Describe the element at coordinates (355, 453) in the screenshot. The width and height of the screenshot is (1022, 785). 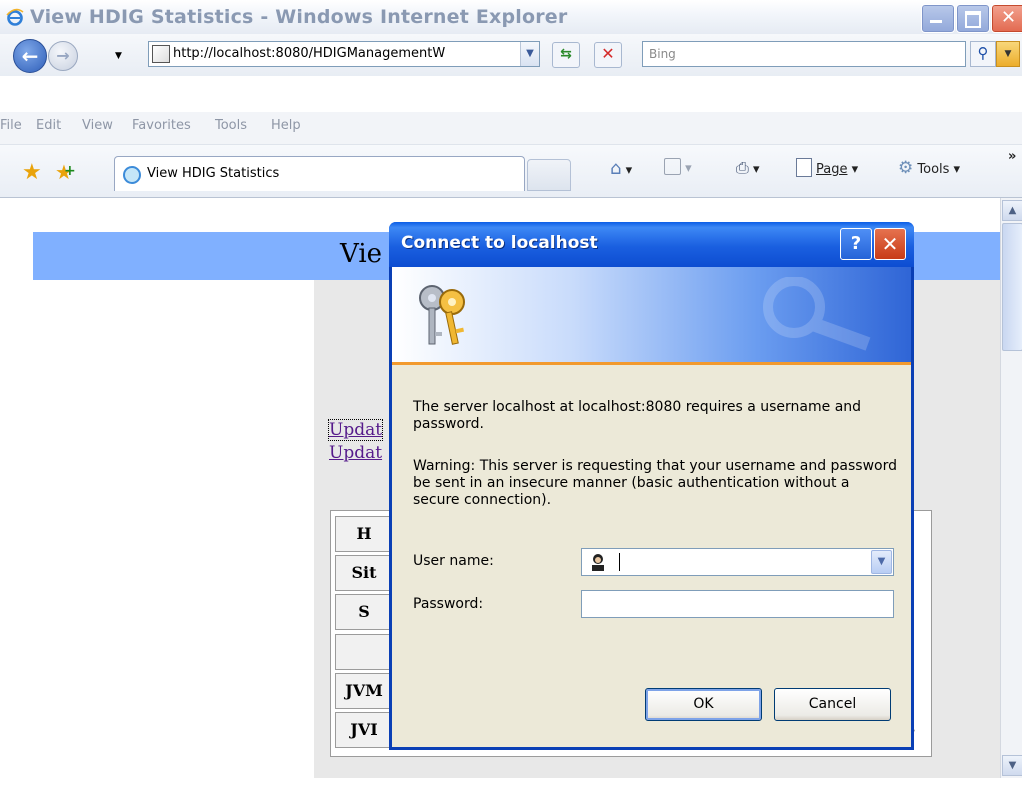
I see `update-link-2: Updat` at that location.